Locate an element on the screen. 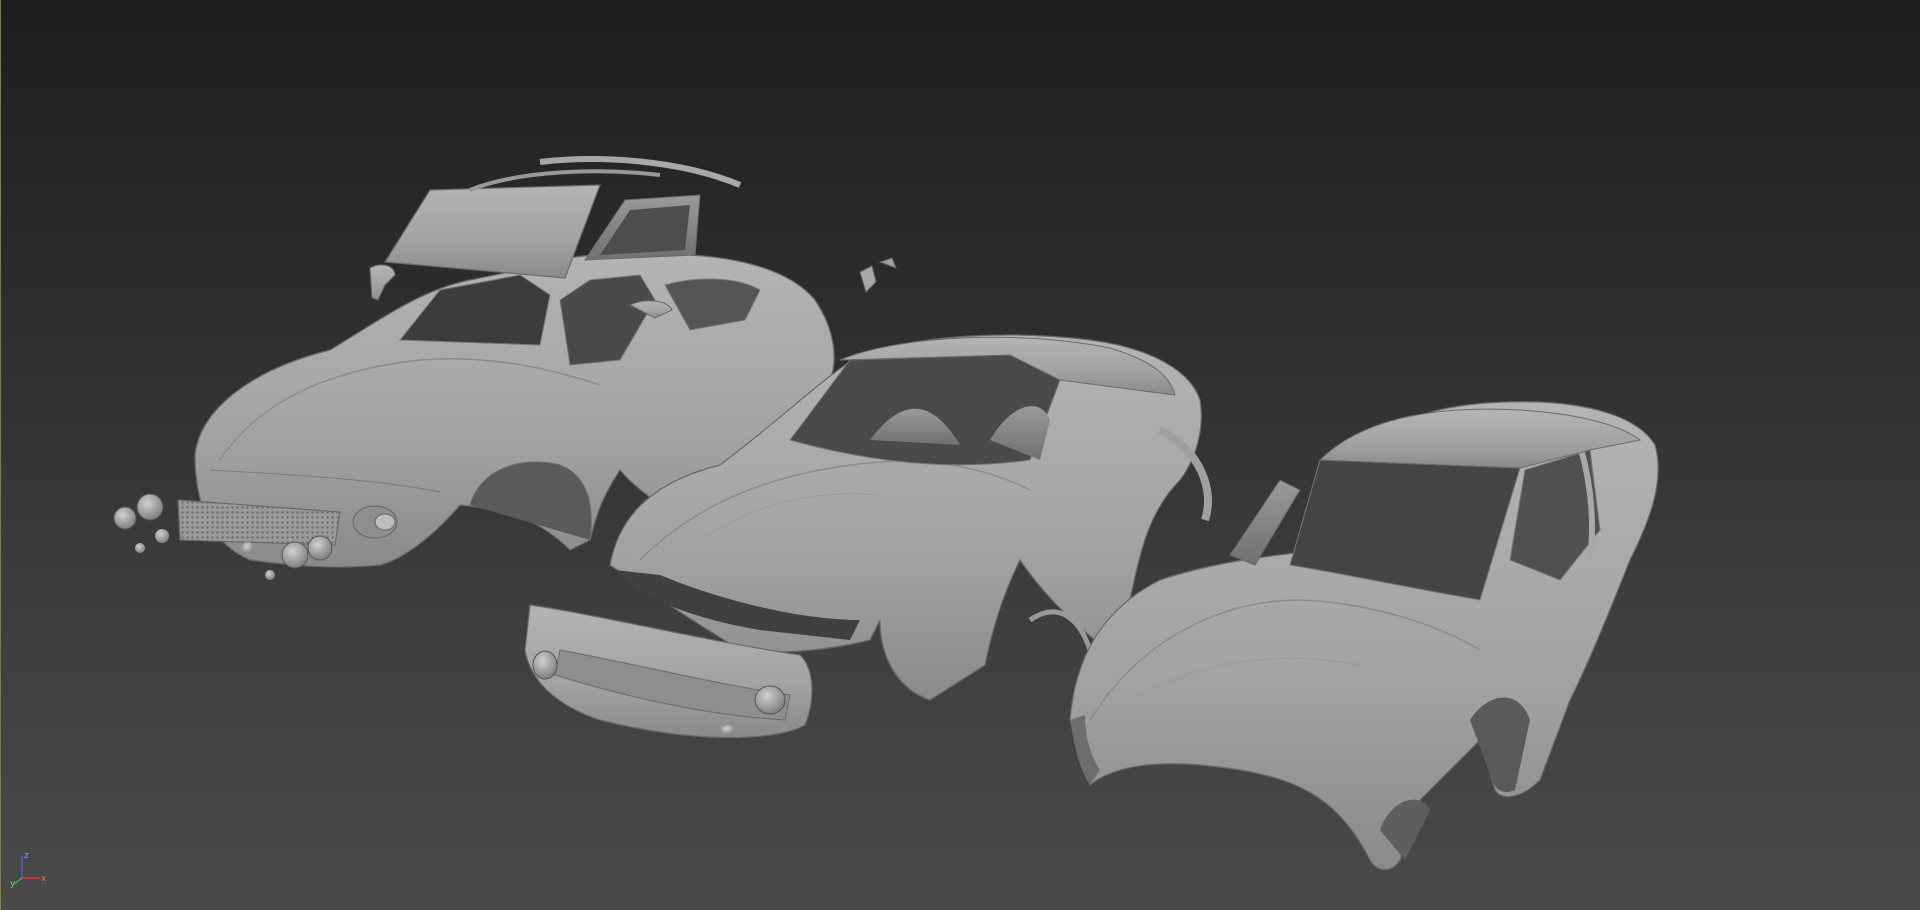 Image resolution: width=1920 pixels, height=910 pixels. axis-z-label: z is located at coordinates (26, 856).